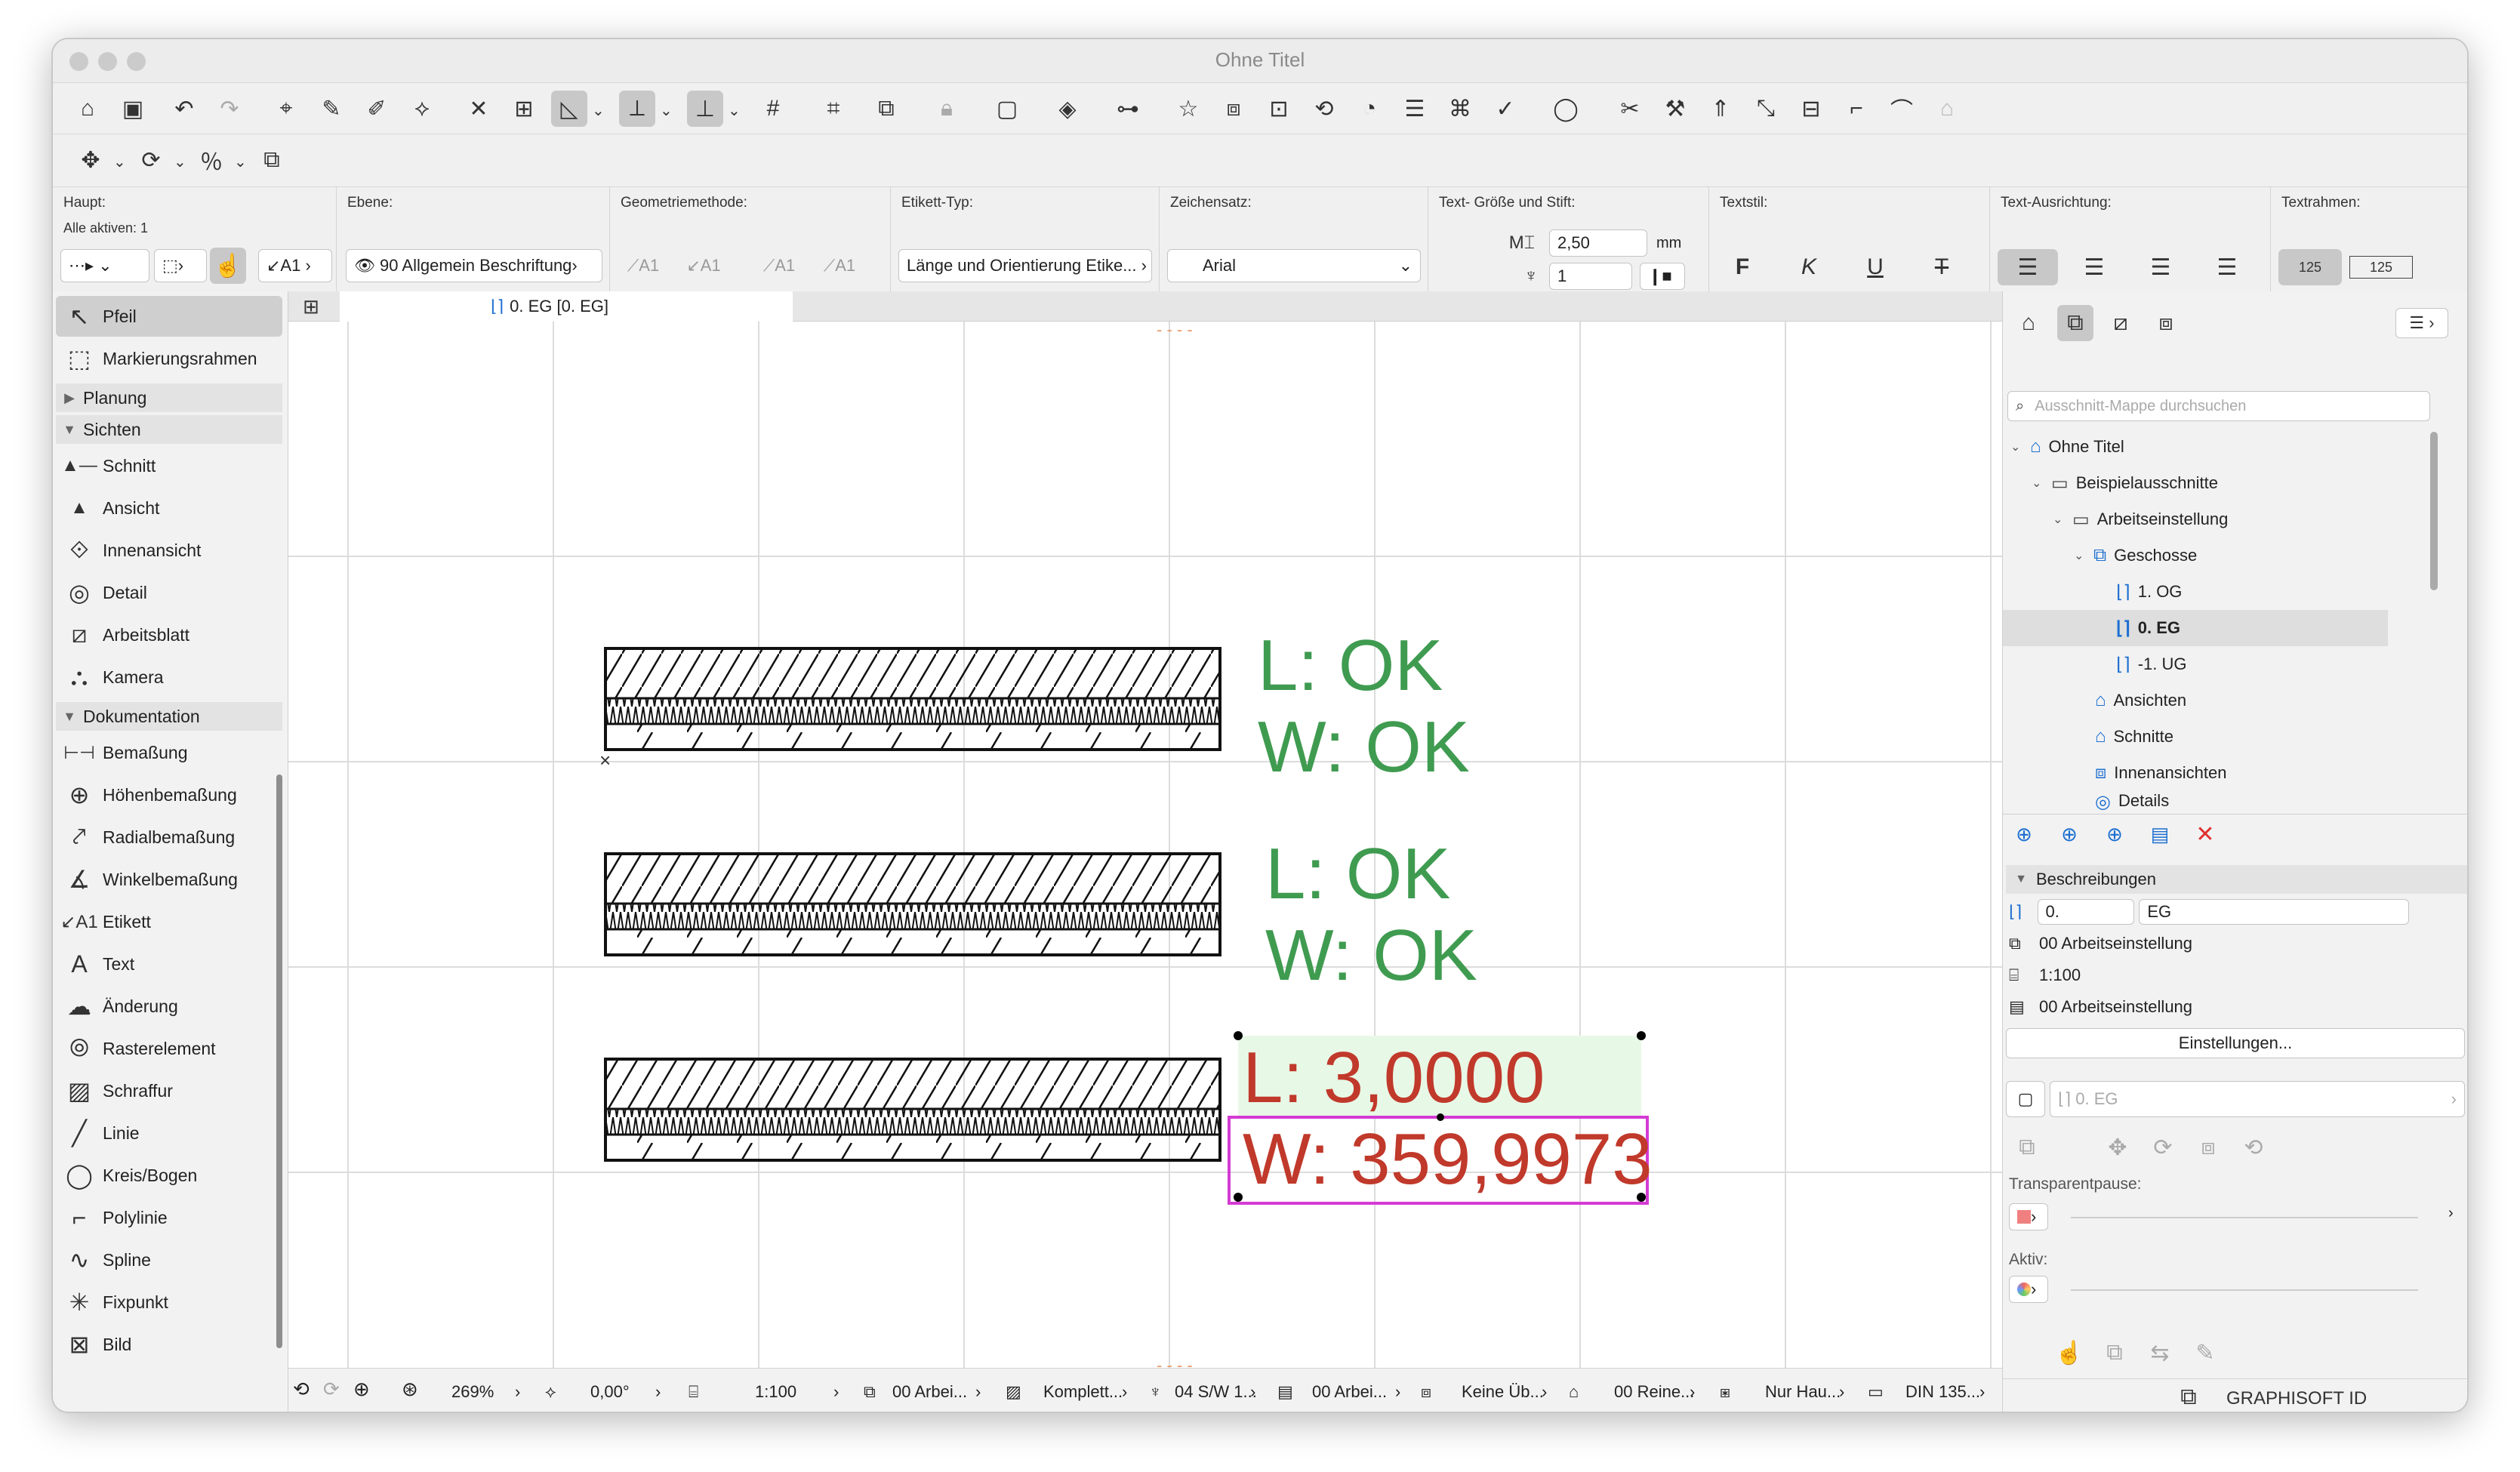  Describe the element at coordinates (1007, 109) in the screenshot. I see `view-icon: ▢` at that location.